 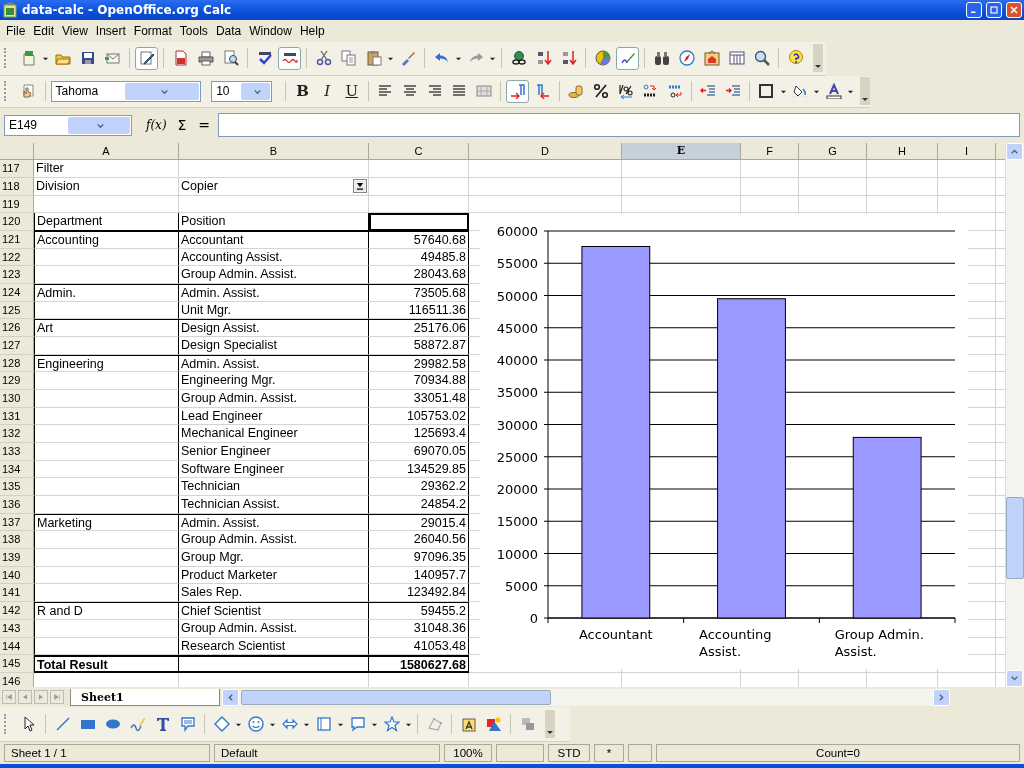 What do you see at coordinates (162, 724) in the screenshot?
I see `text-icon` at bounding box center [162, 724].